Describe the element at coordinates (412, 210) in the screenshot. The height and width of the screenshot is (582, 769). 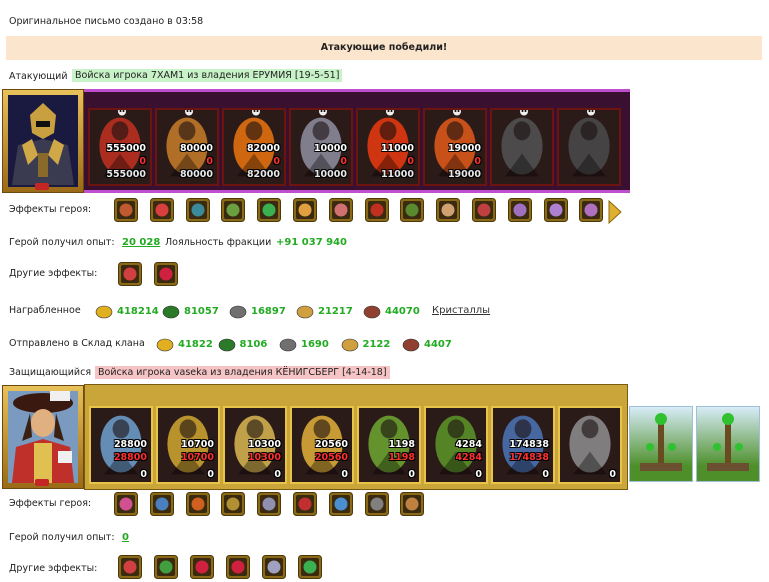
I see `attacker-effect-xp-tree-icon` at that location.